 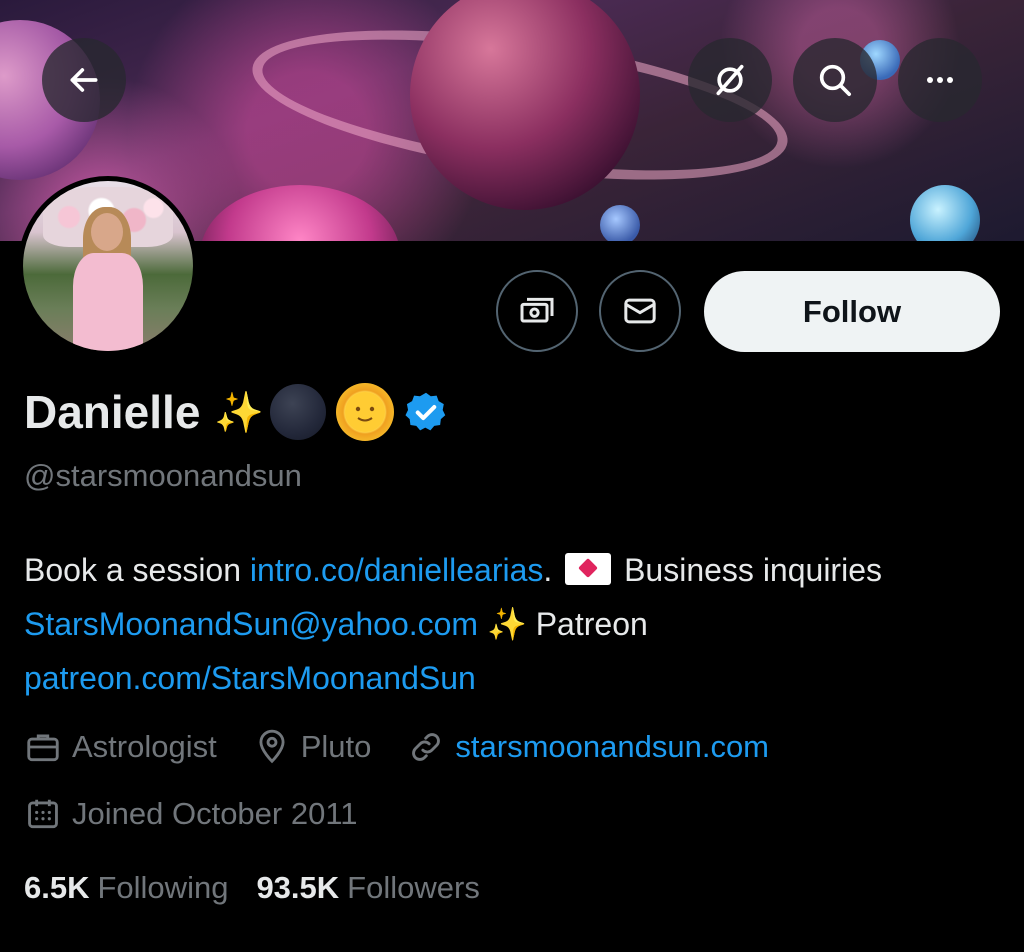 What do you see at coordinates (163, 475) in the screenshot?
I see `user-handle: @starsmoonandsun` at bounding box center [163, 475].